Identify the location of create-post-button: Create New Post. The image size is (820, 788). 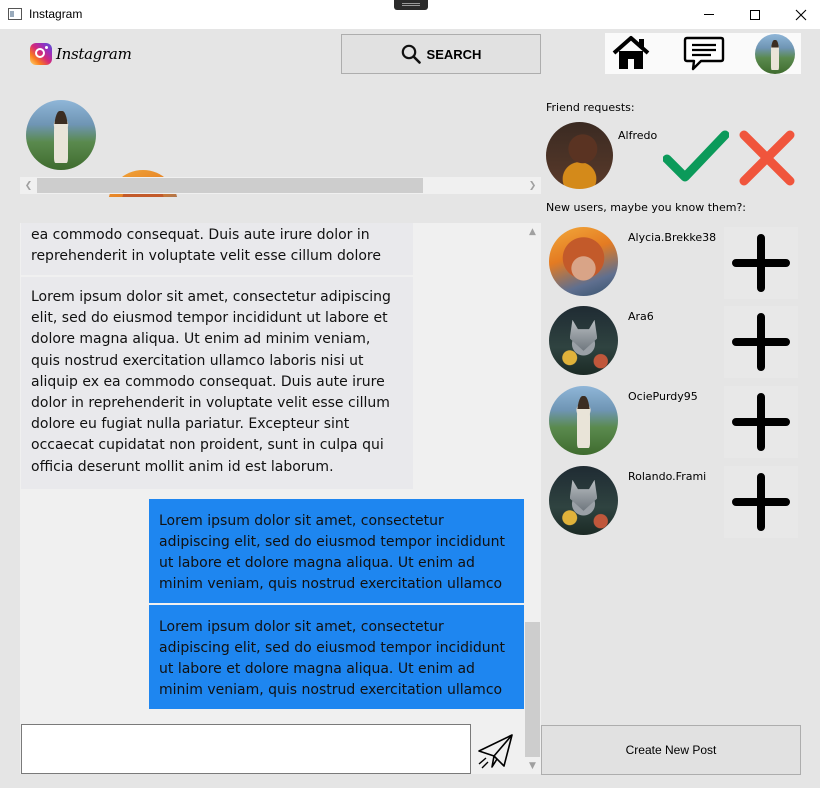
(671, 750).